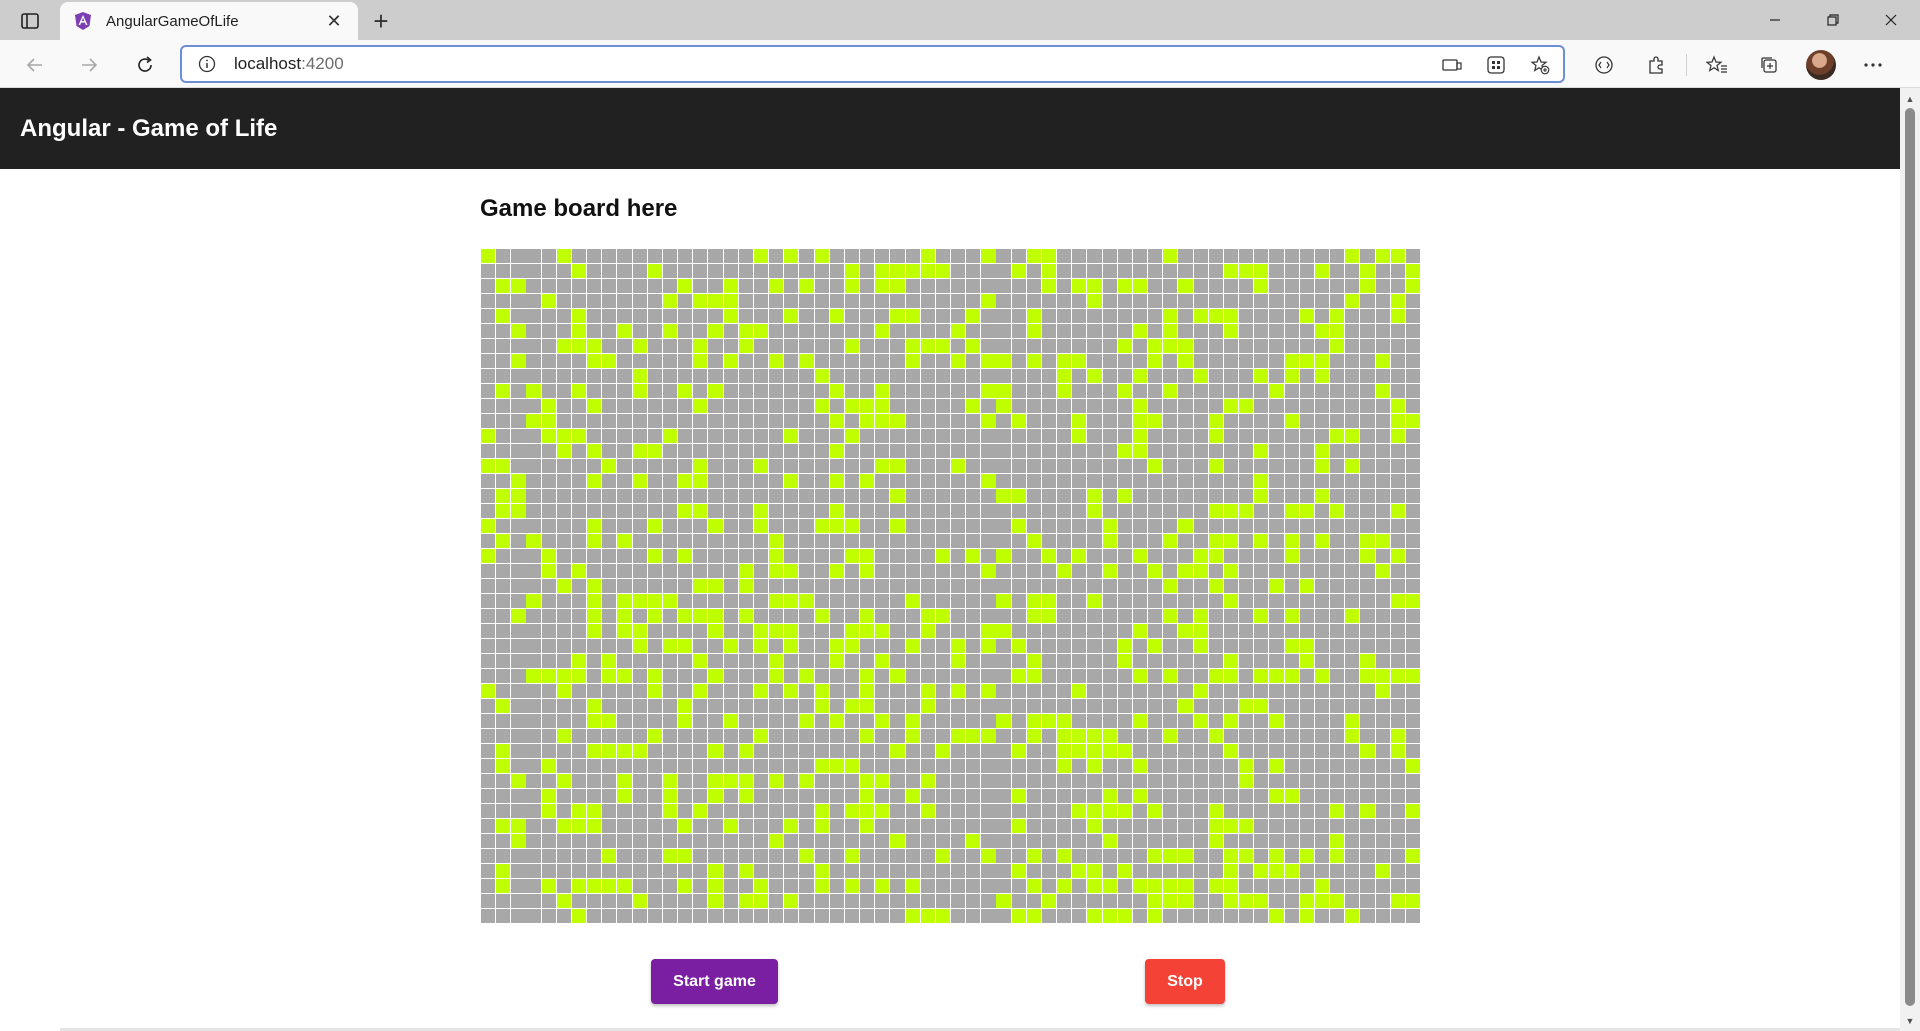 The width and height of the screenshot is (1920, 1031). What do you see at coordinates (1910, 557) in the screenshot?
I see `scrollbar-thumb` at bounding box center [1910, 557].